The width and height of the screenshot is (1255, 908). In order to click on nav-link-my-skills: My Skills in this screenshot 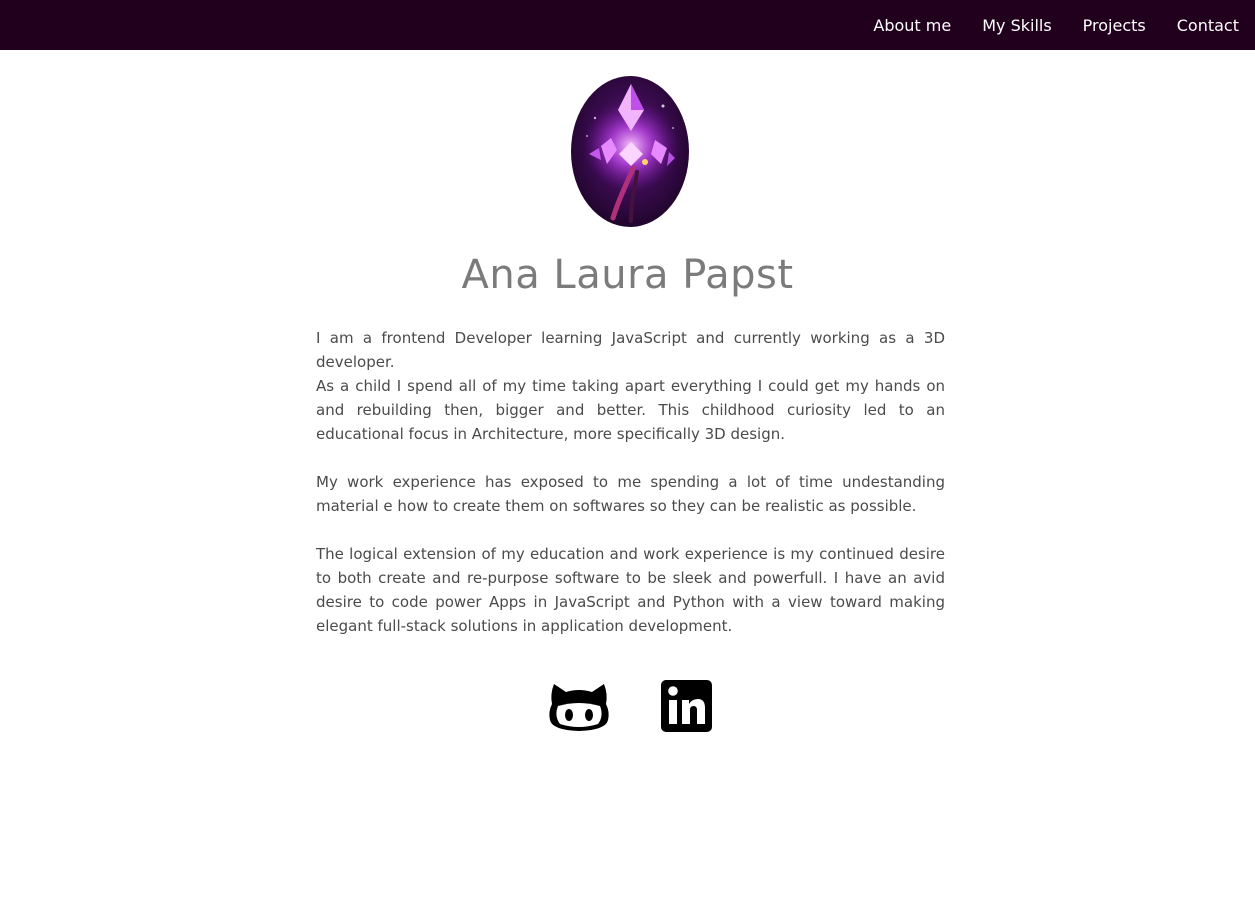, I will do `click(1016, 25)`.